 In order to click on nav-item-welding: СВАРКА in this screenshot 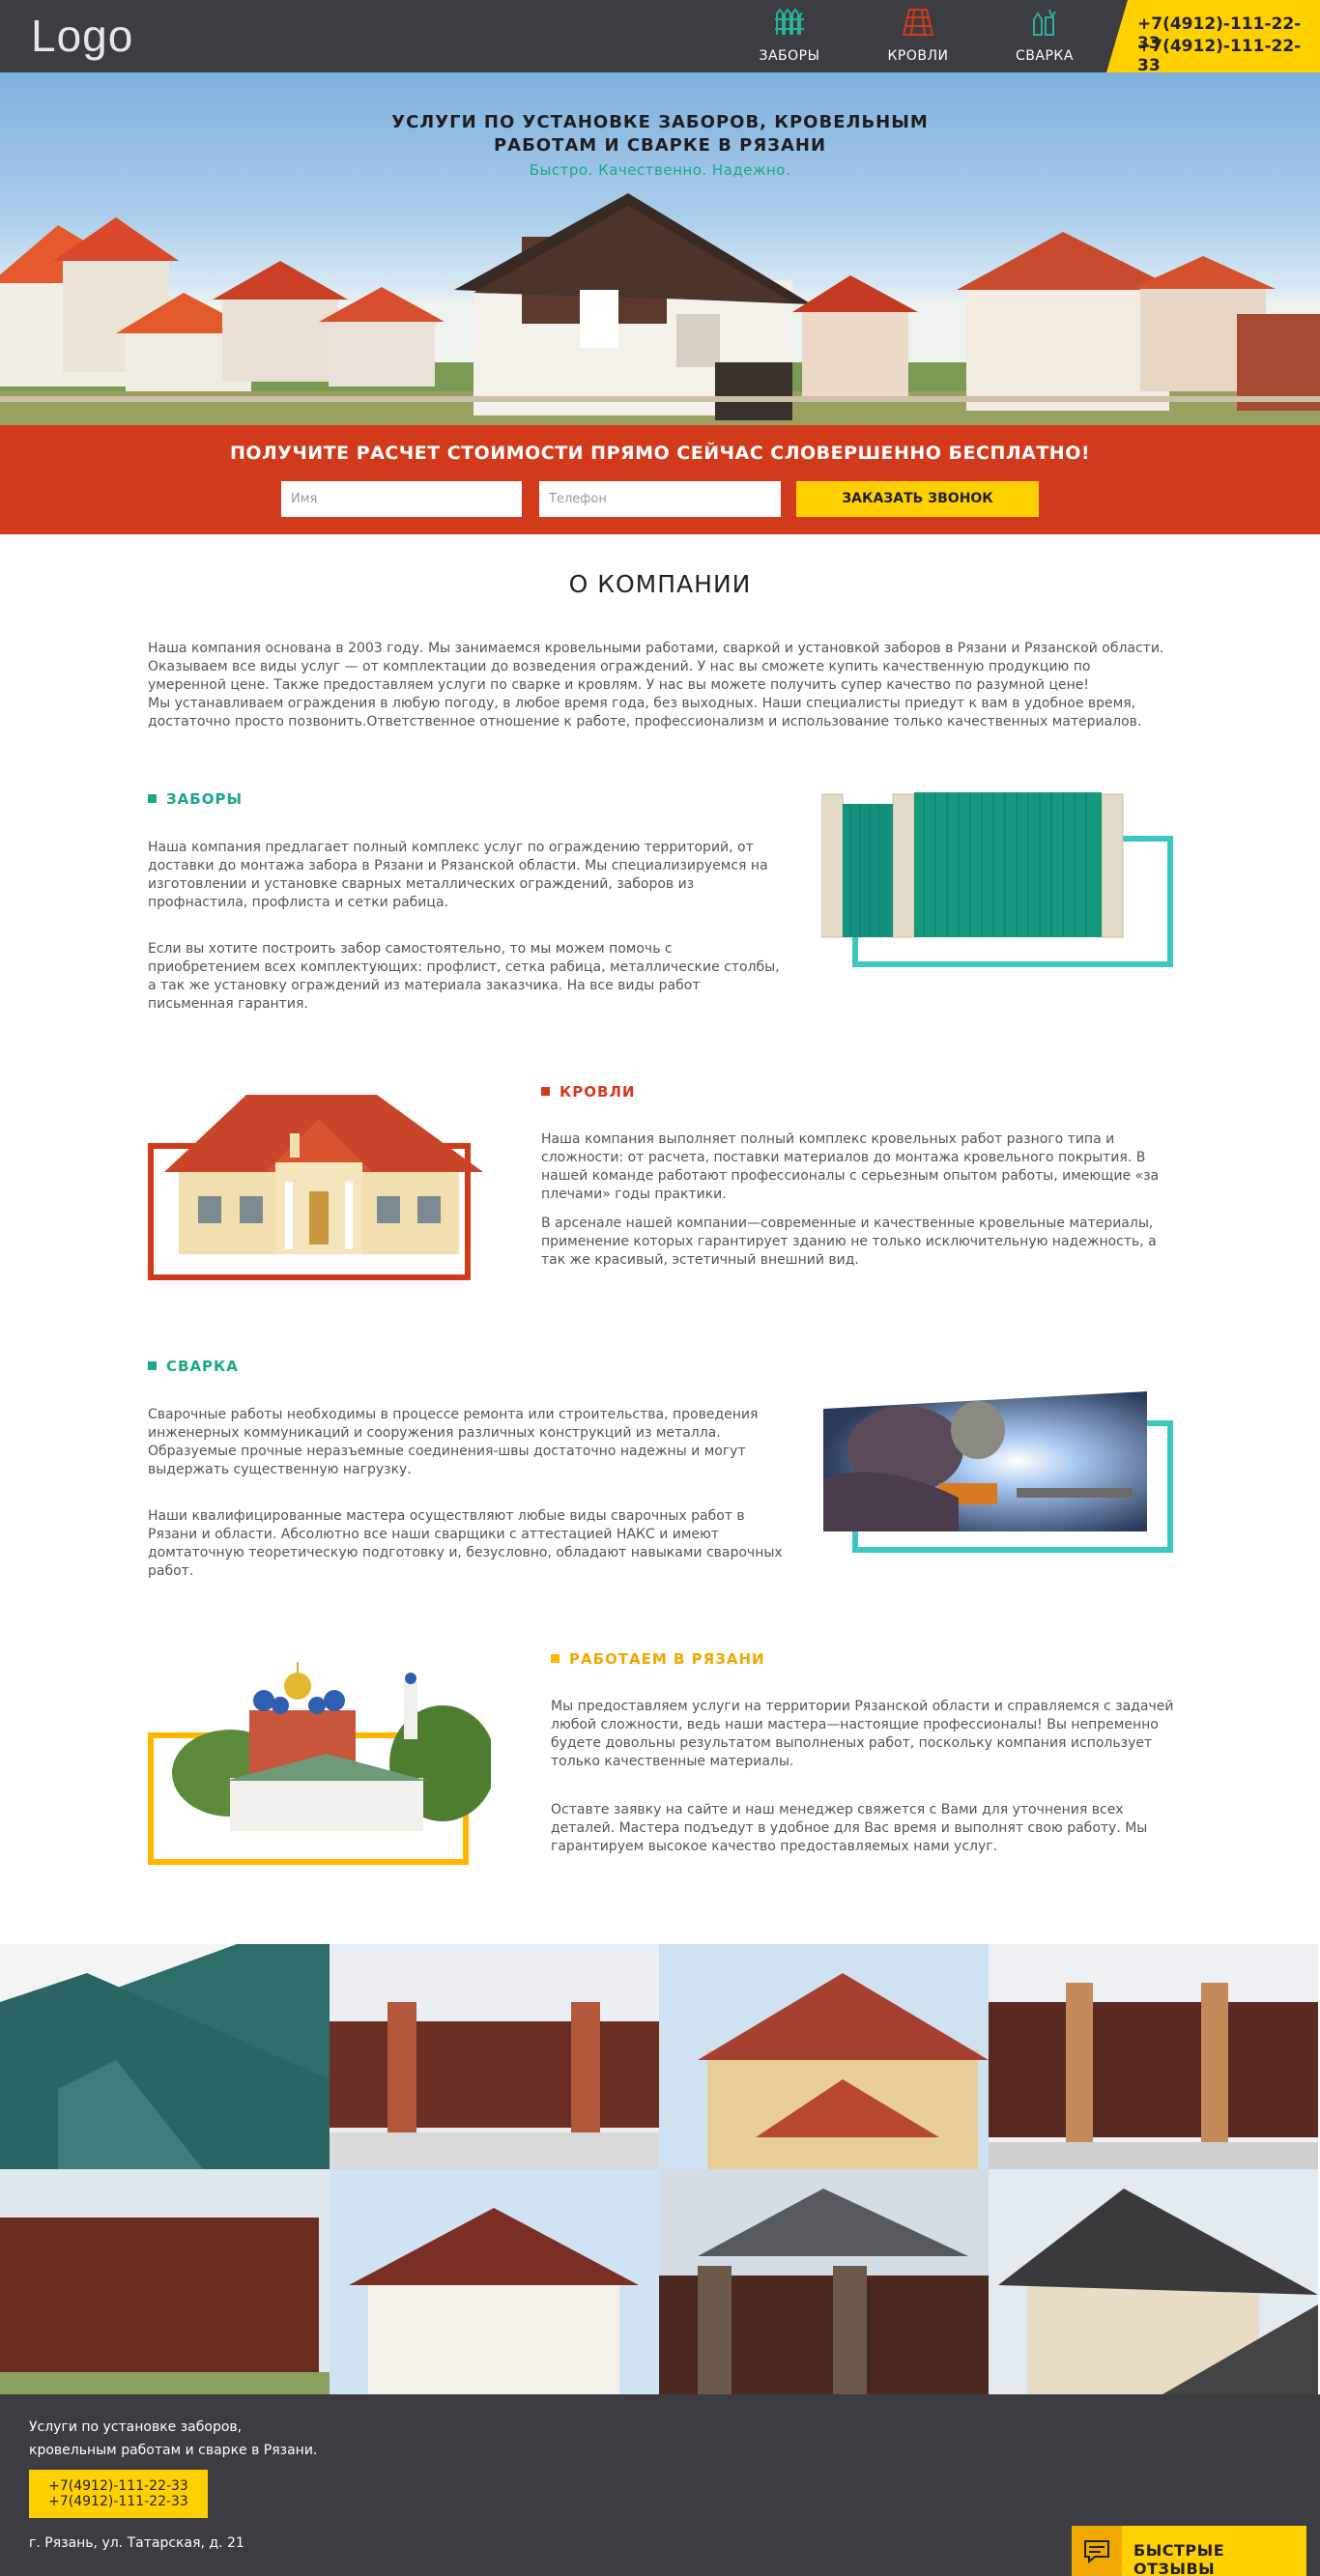, I will do `click(1044, 36)`.